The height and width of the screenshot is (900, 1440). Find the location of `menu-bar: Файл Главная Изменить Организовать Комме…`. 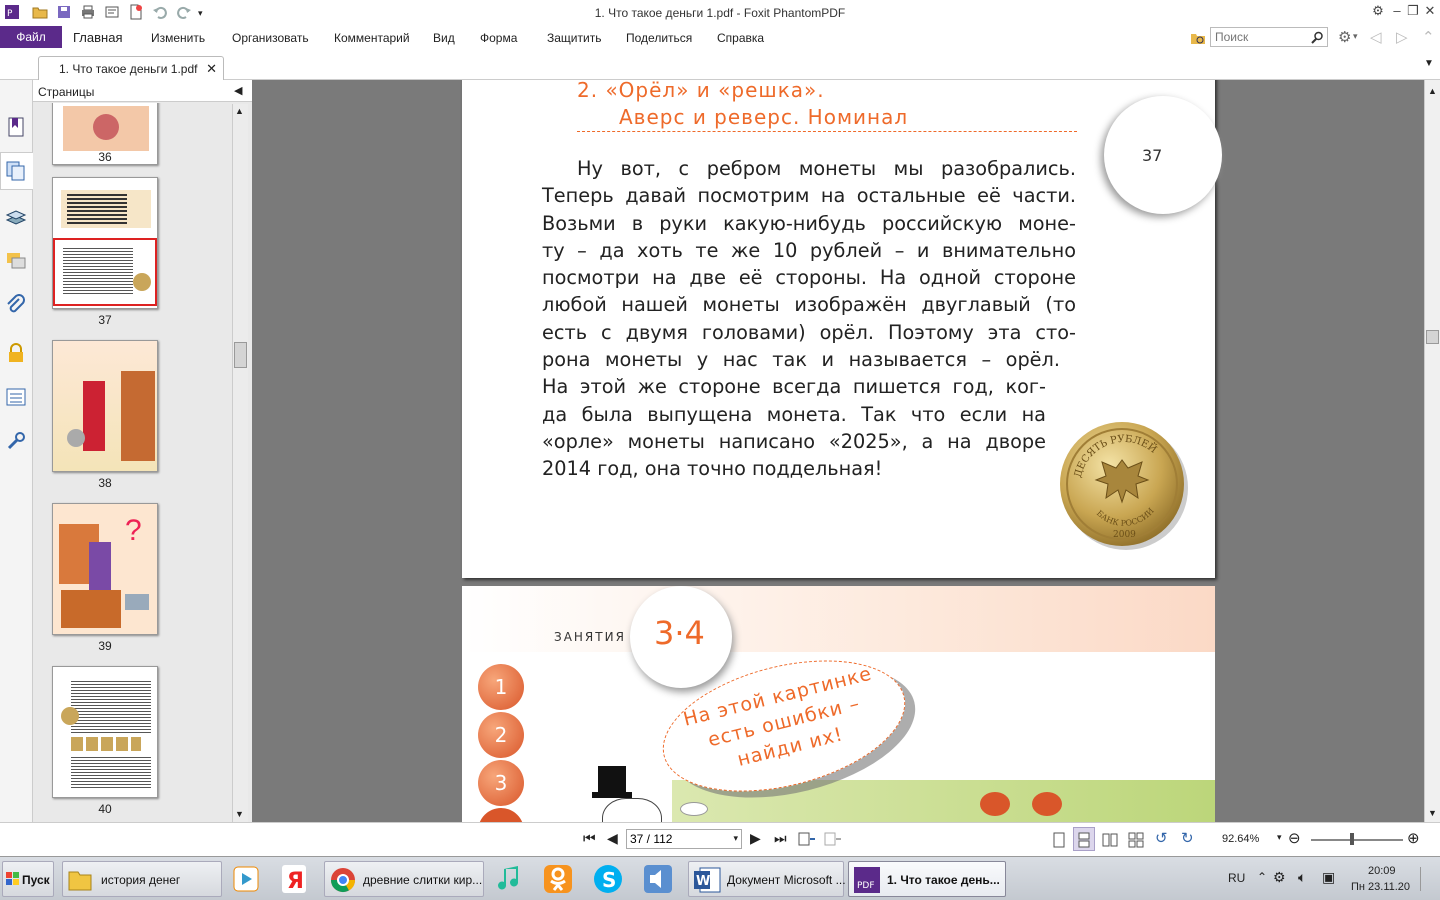

menu-bar: Файл Главная Изменить Организовать Комме… is located at coordinates (720, 37).